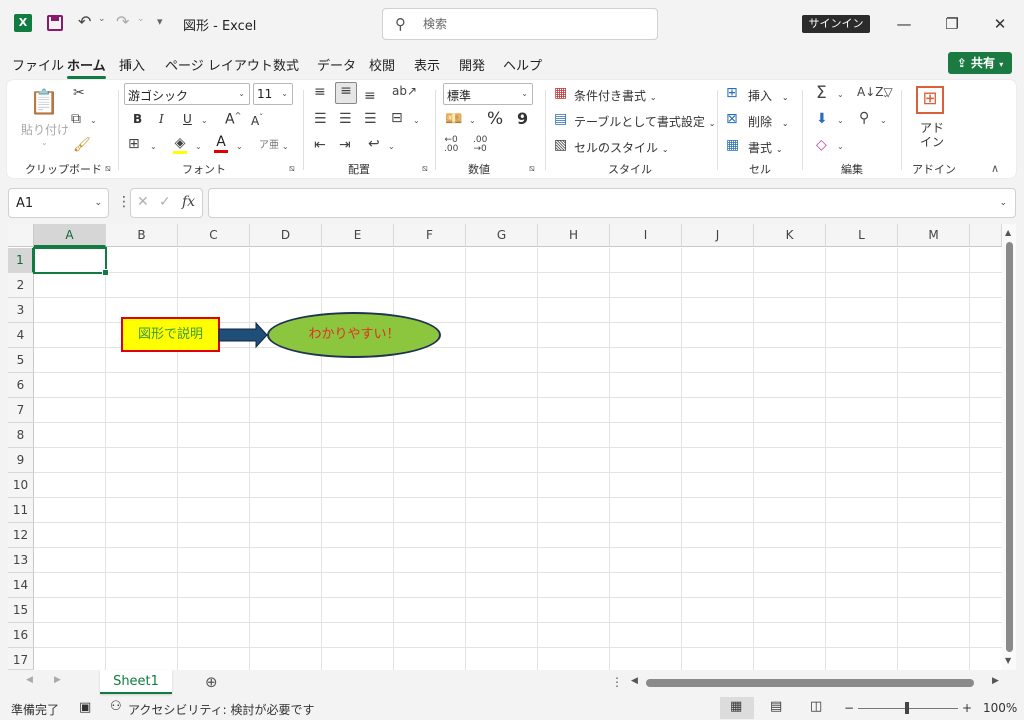  I want to click on tab-home: ホーム, so click(86, 67).